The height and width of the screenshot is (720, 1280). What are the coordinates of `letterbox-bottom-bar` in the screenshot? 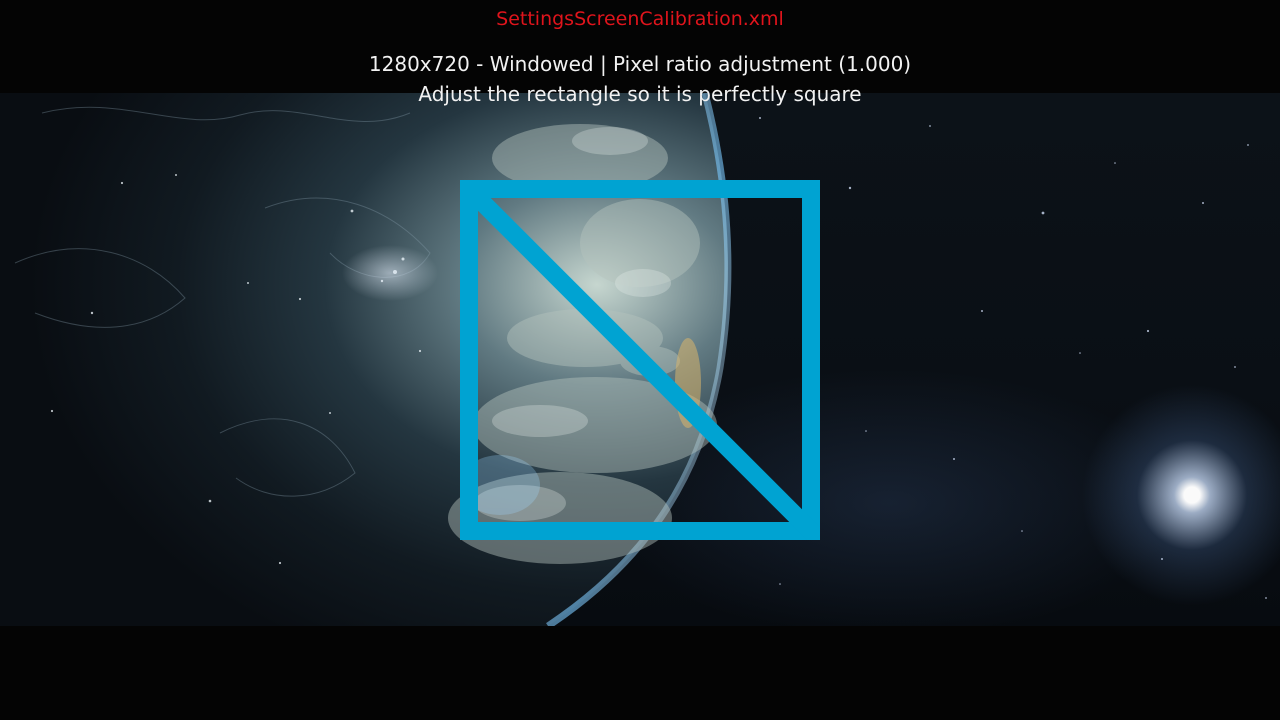 It's located at (640, 673).